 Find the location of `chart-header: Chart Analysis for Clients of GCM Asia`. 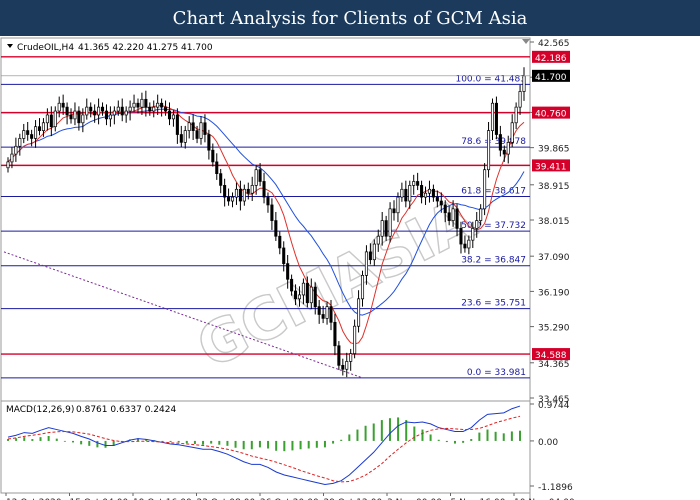

chart-header: Chart Analysis for Clients of GCM Asia is located at coordinates (350, 18).